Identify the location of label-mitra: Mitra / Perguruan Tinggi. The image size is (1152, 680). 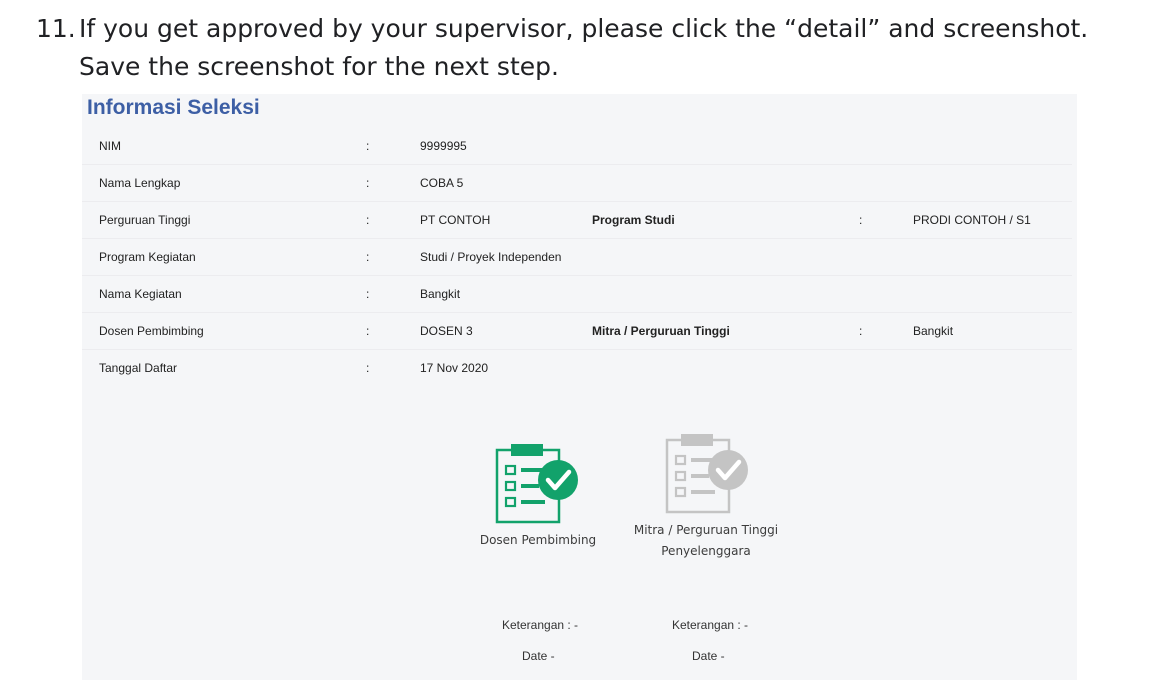
(661, 331).